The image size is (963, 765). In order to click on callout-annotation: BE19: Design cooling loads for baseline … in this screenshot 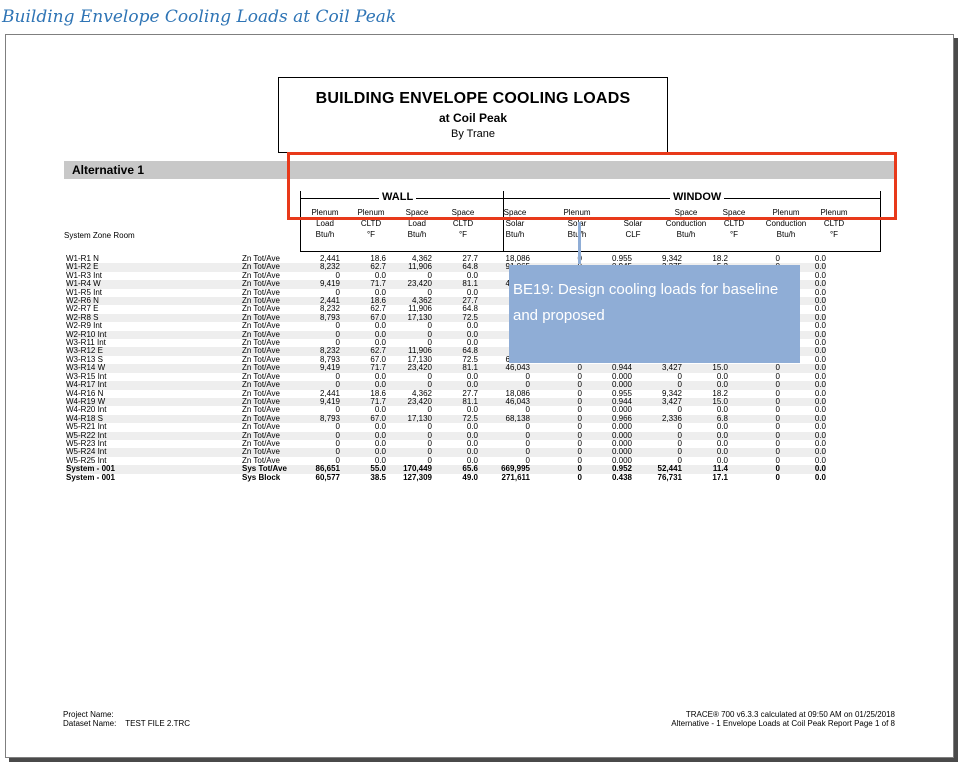, I will do `click(654, 314)`.